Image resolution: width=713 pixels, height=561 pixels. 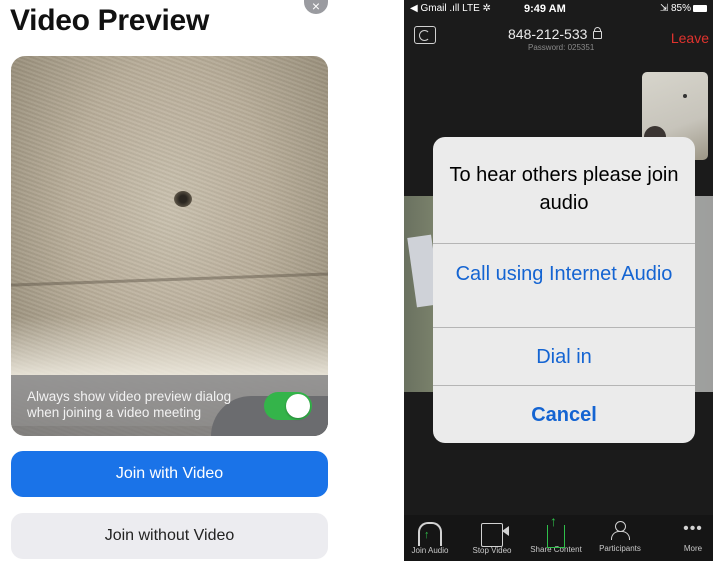 I want to click on status-battery: ⇲ 85%, so click(x=683, y=8).